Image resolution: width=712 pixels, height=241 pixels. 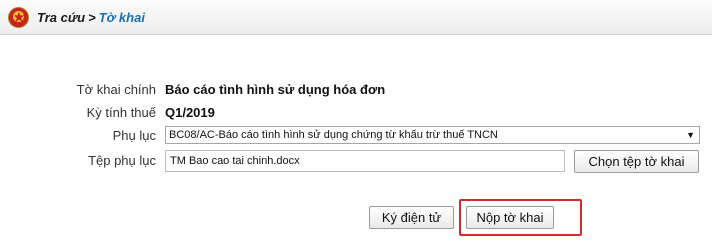 What do you see at coordinates (365, 161) in the screenshot?
I see `appendix-file-input: TM Bao cao tai chinh.docx` at bounding box center [365, 161].